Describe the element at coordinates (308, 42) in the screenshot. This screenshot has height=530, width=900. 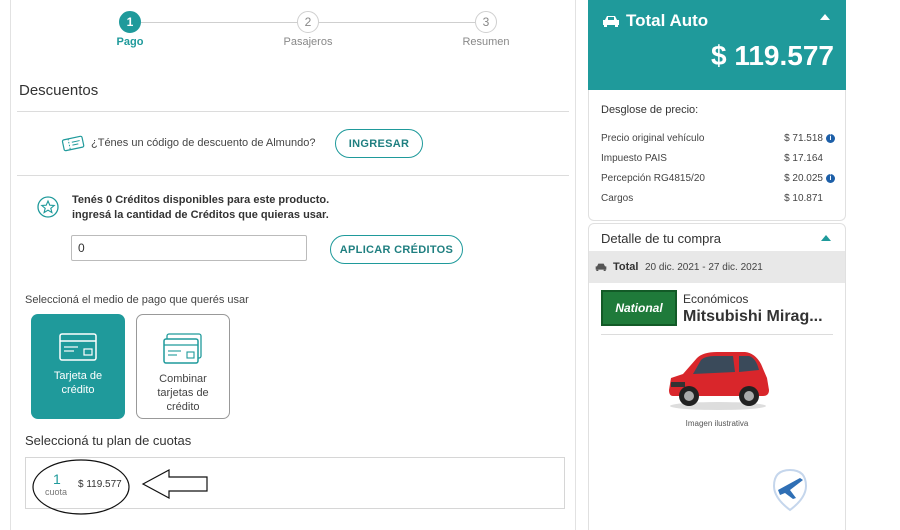
I see `step-2-label: Pasajeros` at that location.